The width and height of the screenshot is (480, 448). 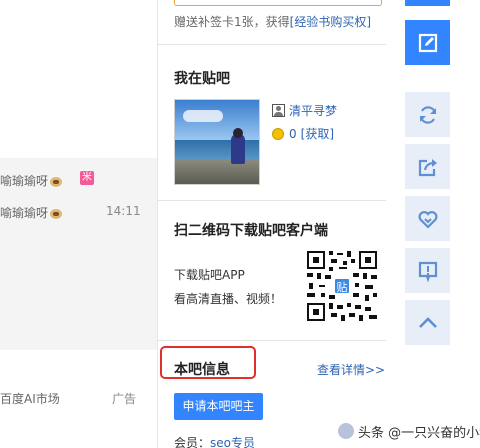 What do you see at coordinates (228, 299) in the screenshot?
I see `app-feature-line: 看高清直播、视频！` at bounding box center [228, 299].